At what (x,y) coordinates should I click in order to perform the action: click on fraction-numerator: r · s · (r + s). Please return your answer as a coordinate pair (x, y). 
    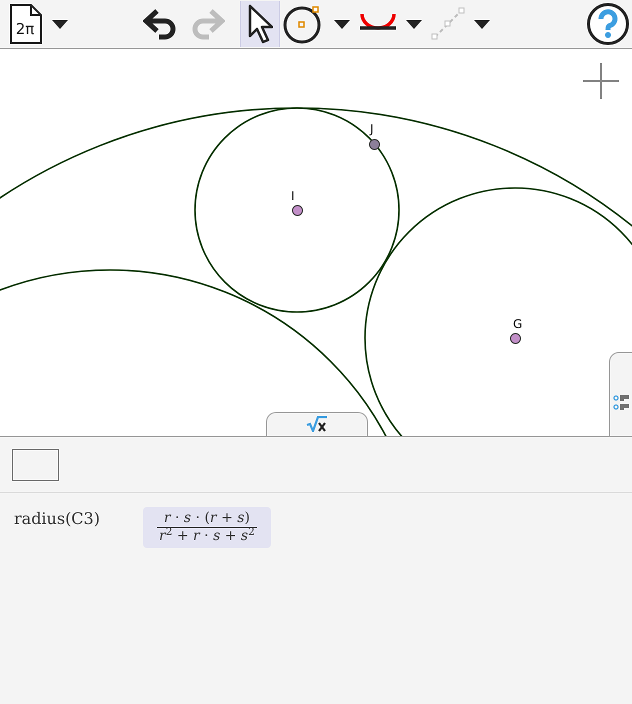
    Looking at the image, I should click on (206, 518).